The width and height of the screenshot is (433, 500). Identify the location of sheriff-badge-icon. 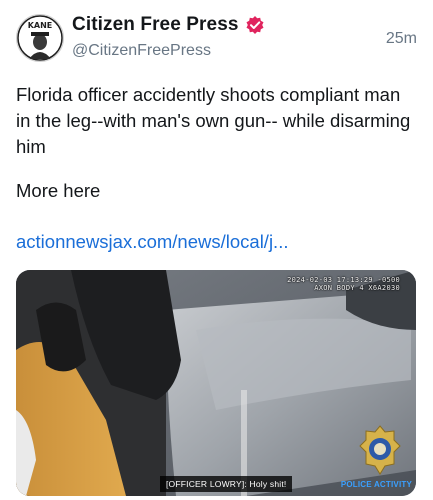
(380, 450).